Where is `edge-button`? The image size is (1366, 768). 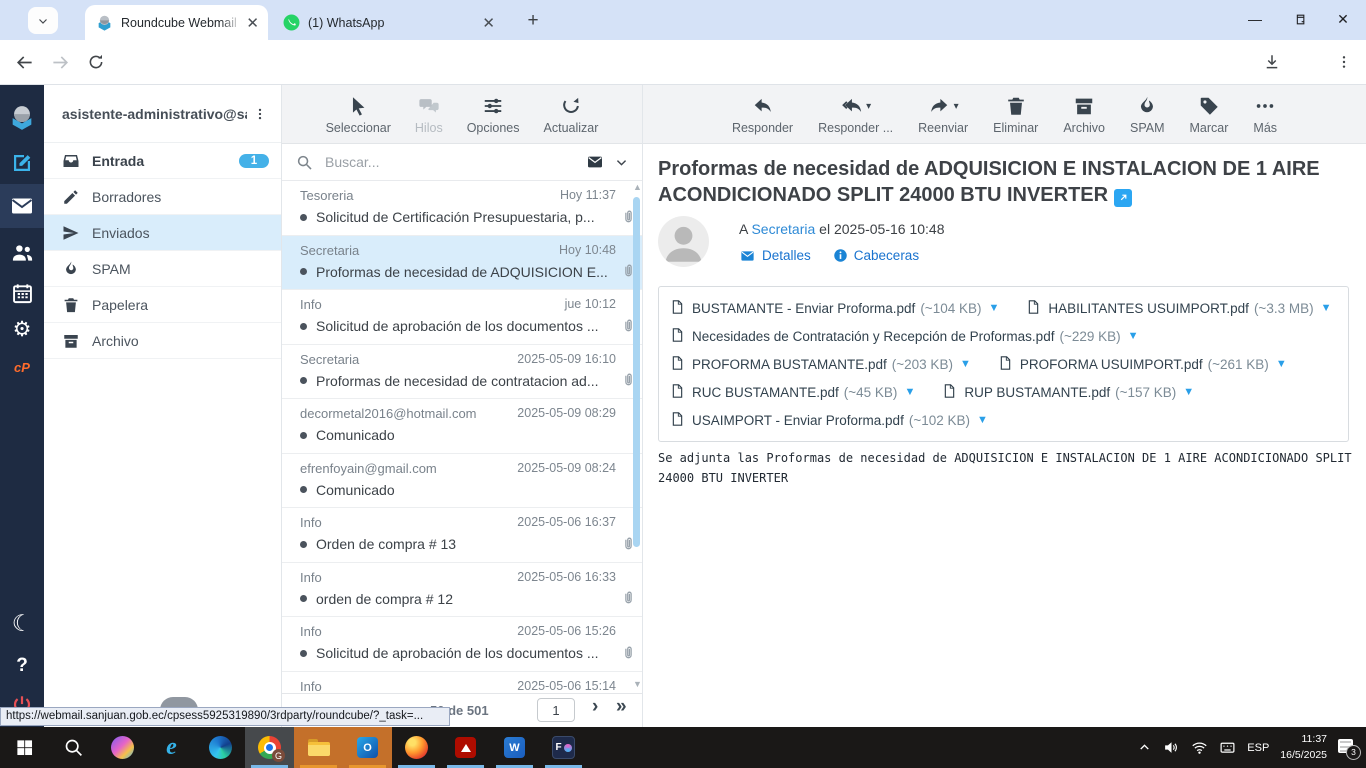
edge-button is located at coordinates (220, 747).